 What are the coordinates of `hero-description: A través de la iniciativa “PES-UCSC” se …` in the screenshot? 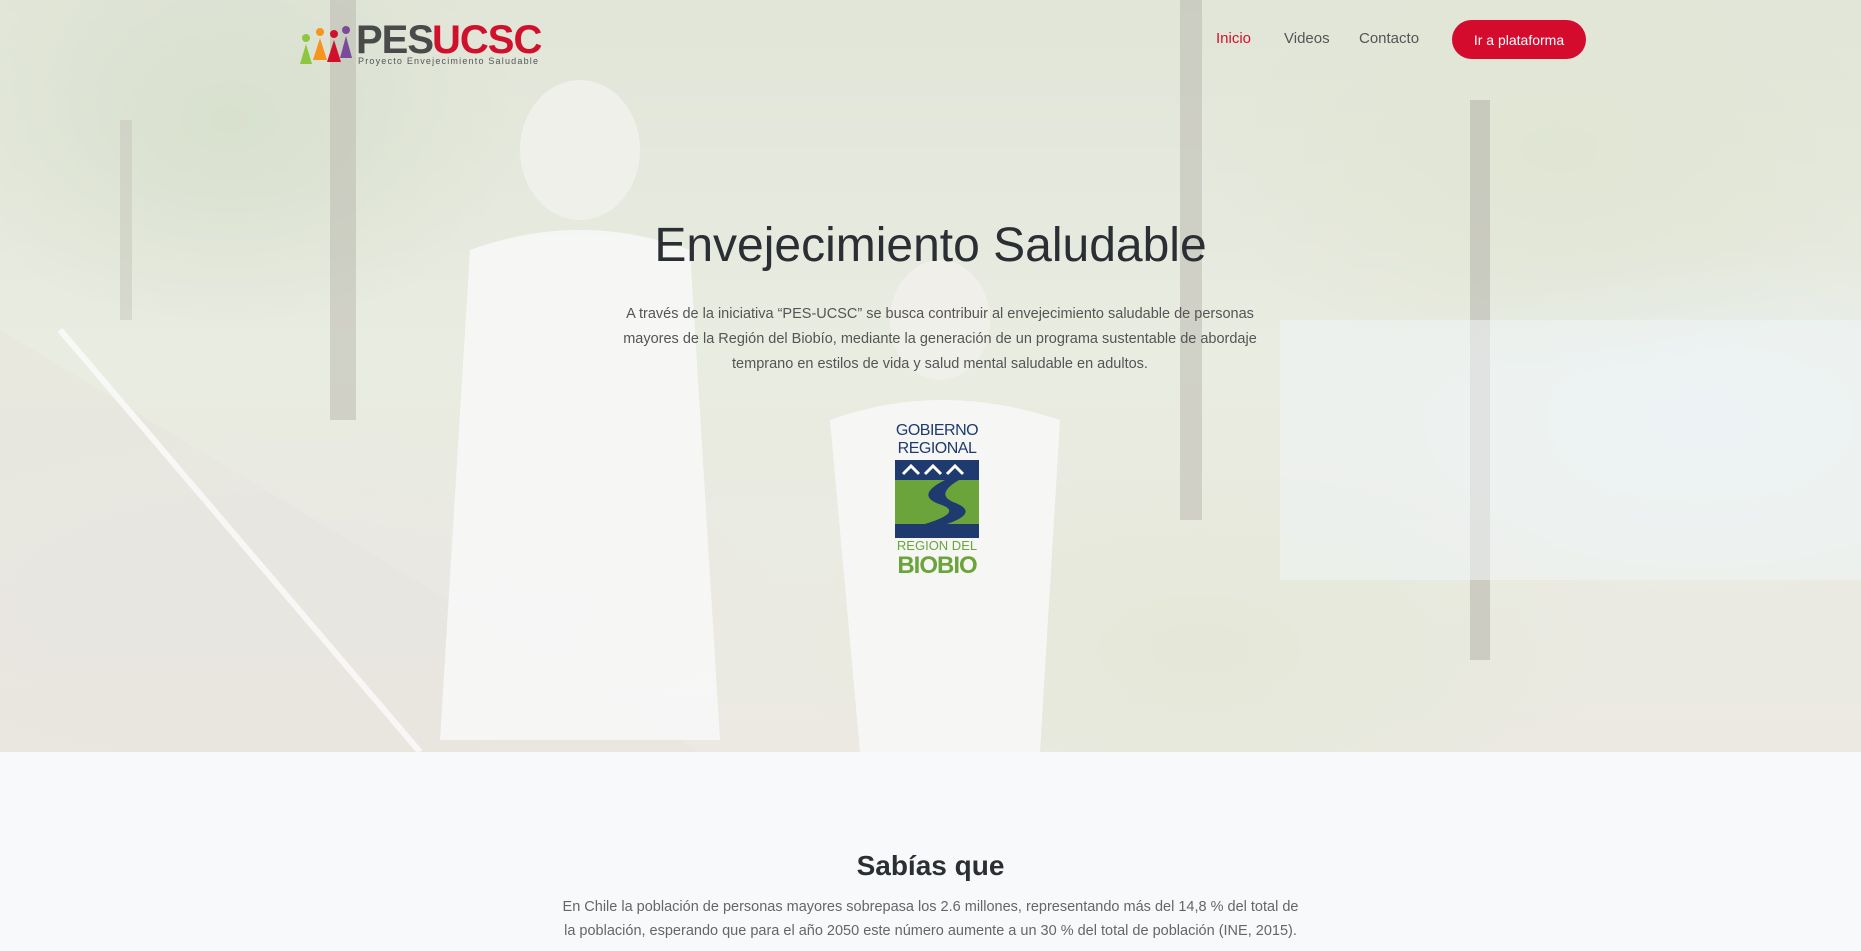 It's located at (940, 339).